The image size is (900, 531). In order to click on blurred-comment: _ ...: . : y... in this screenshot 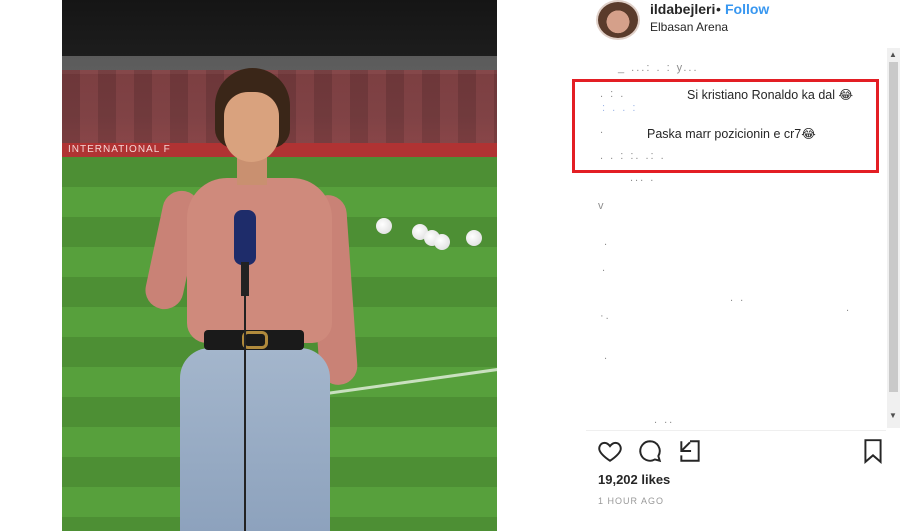, I will do `click(658, 68)`.